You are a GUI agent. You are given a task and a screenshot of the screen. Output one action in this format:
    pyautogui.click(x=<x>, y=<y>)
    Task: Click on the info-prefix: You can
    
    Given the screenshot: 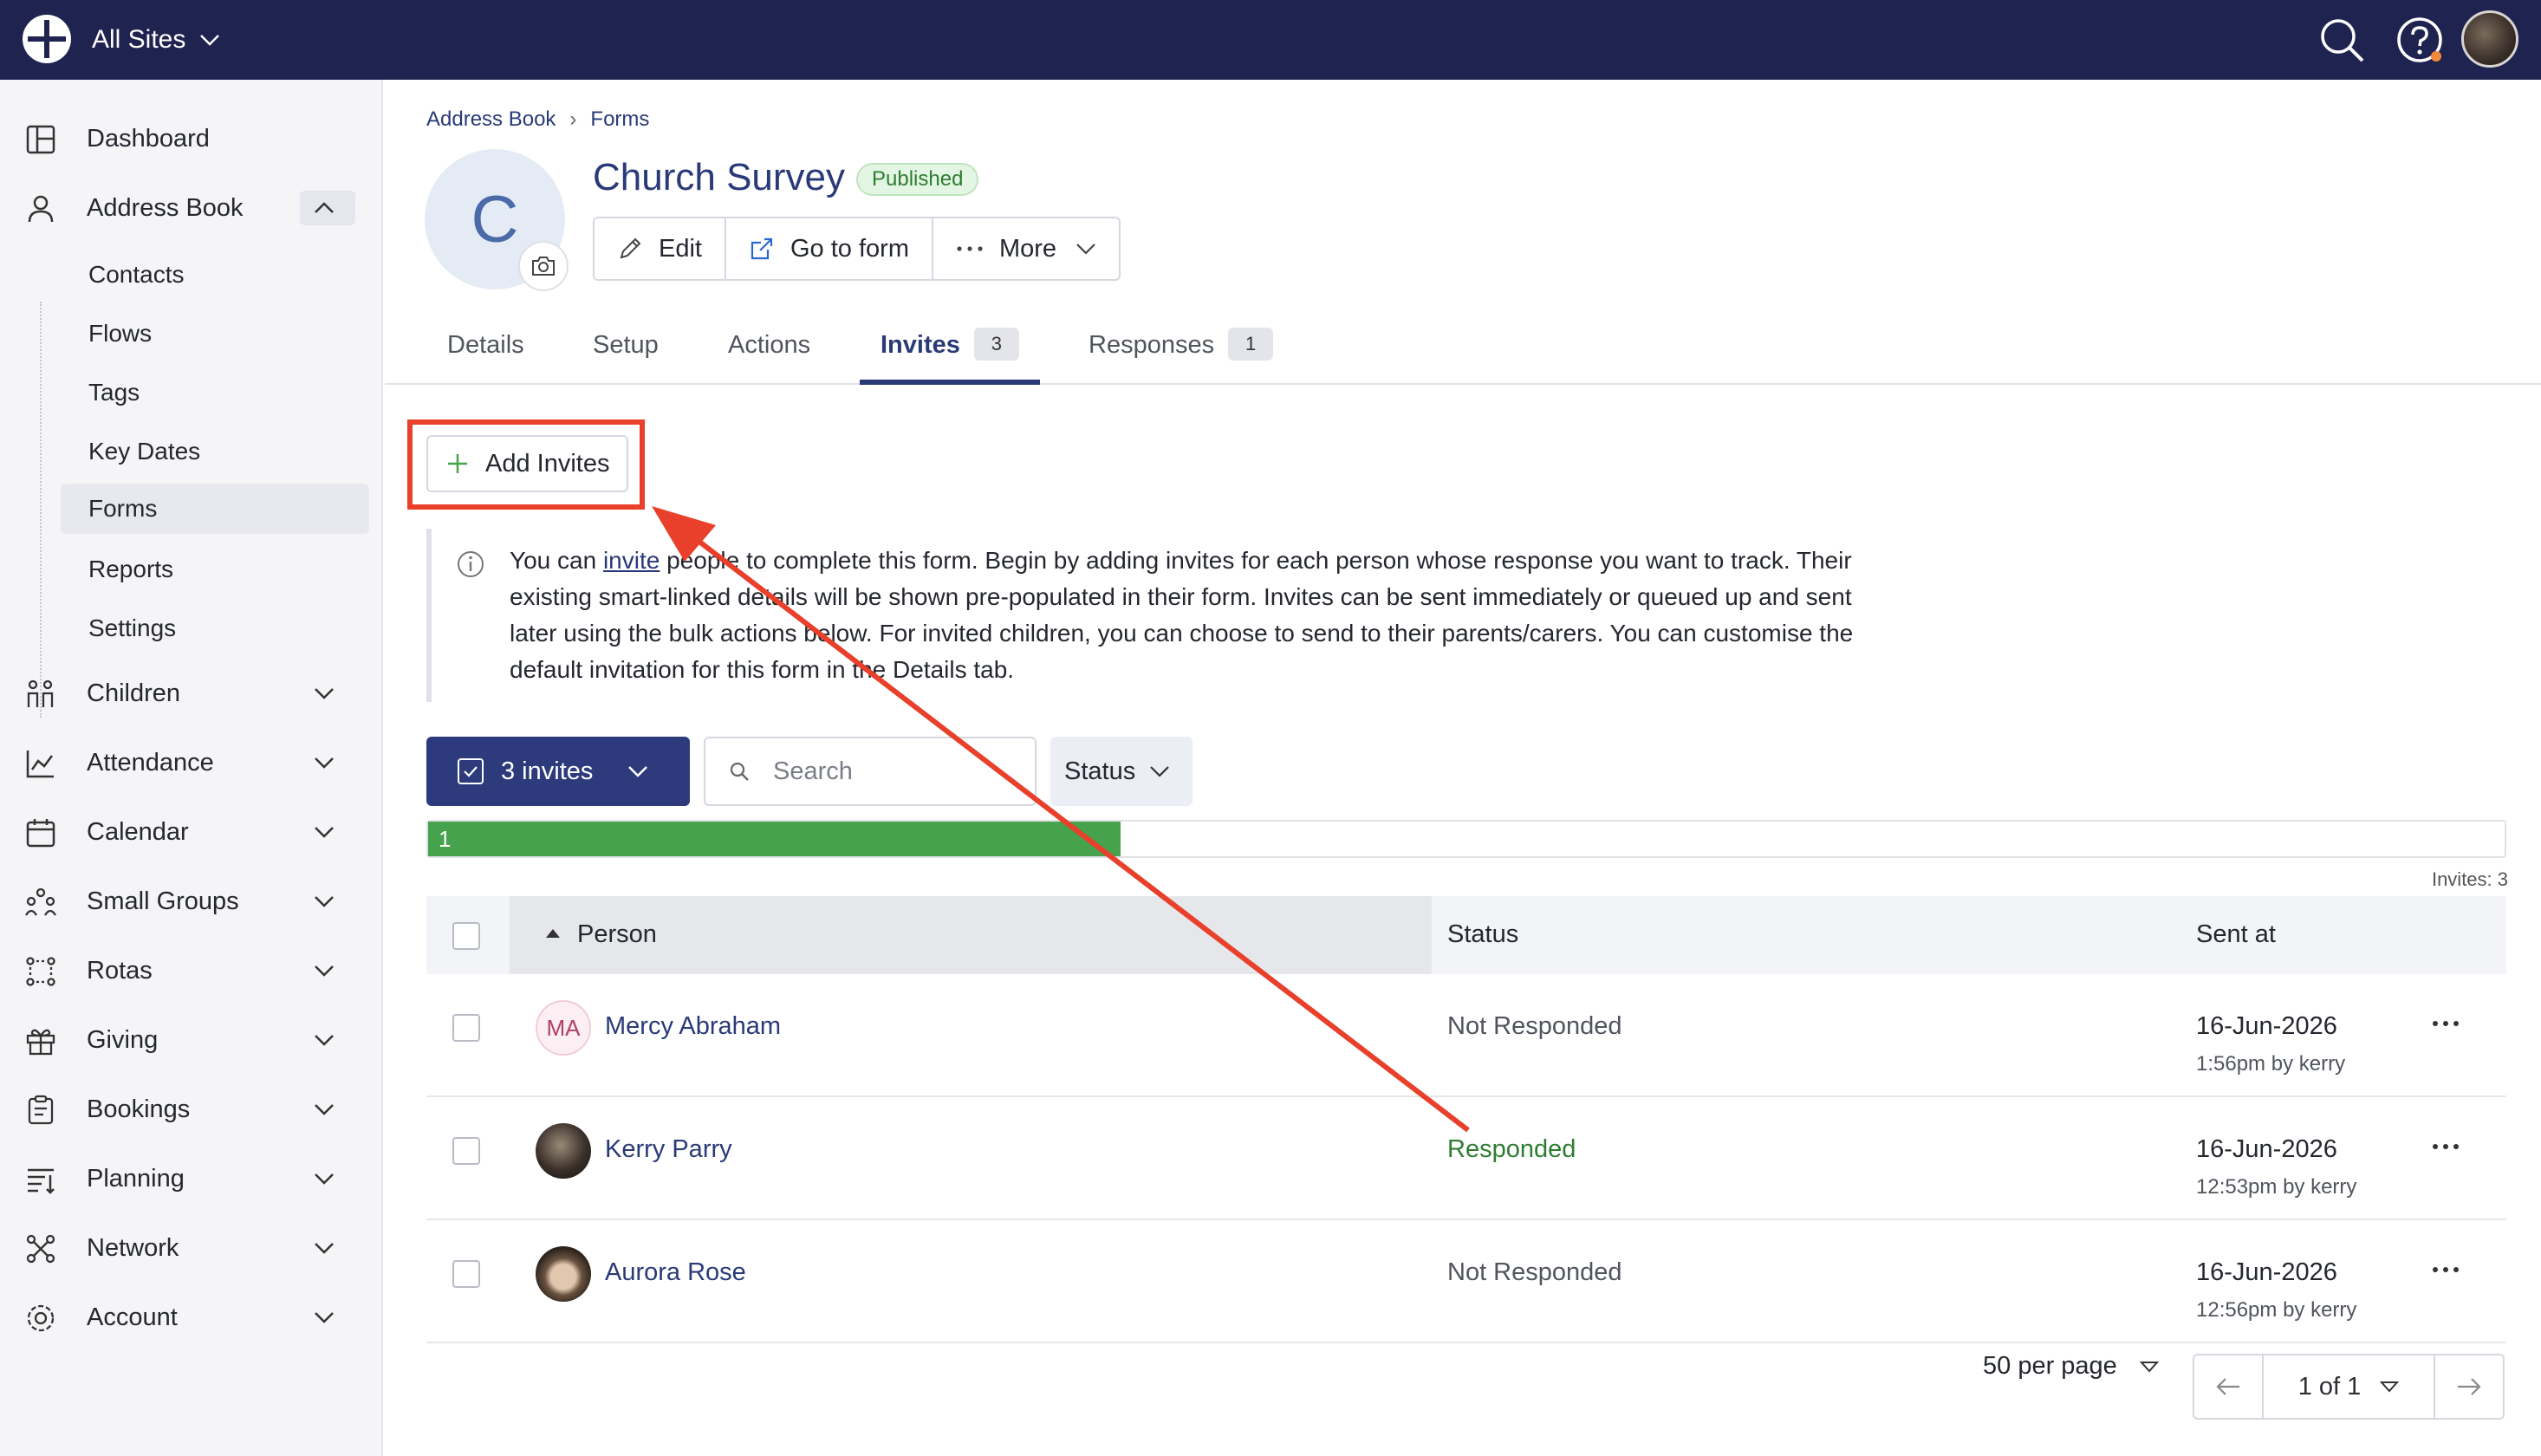 What is the action you would take?
    pyautogui.click(x=556, y=560)
    